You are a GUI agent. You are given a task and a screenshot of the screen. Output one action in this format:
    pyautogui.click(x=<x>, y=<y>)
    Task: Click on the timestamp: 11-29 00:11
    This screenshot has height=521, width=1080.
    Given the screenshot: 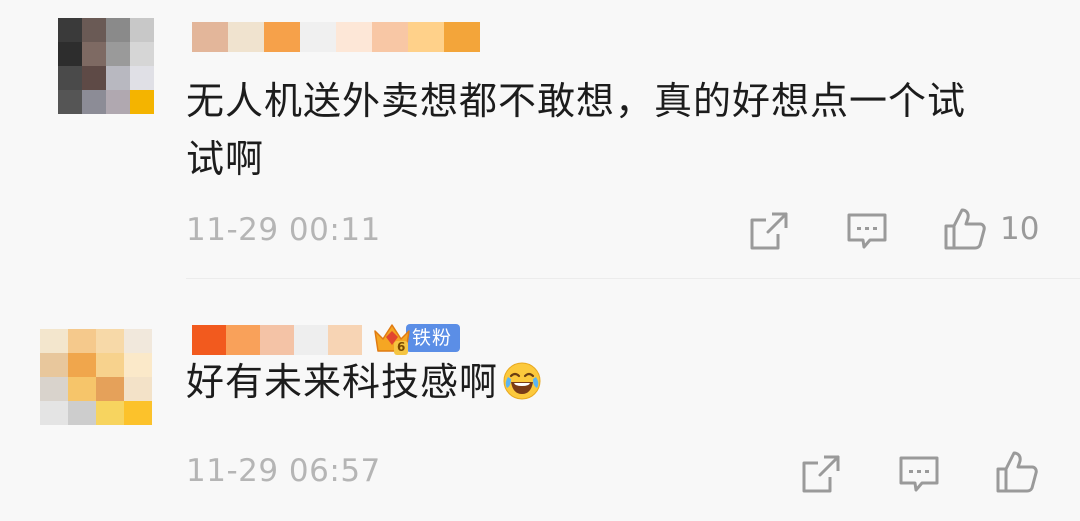 What is the action you would take?
    pyautogui.click(x=283, y=230)
    